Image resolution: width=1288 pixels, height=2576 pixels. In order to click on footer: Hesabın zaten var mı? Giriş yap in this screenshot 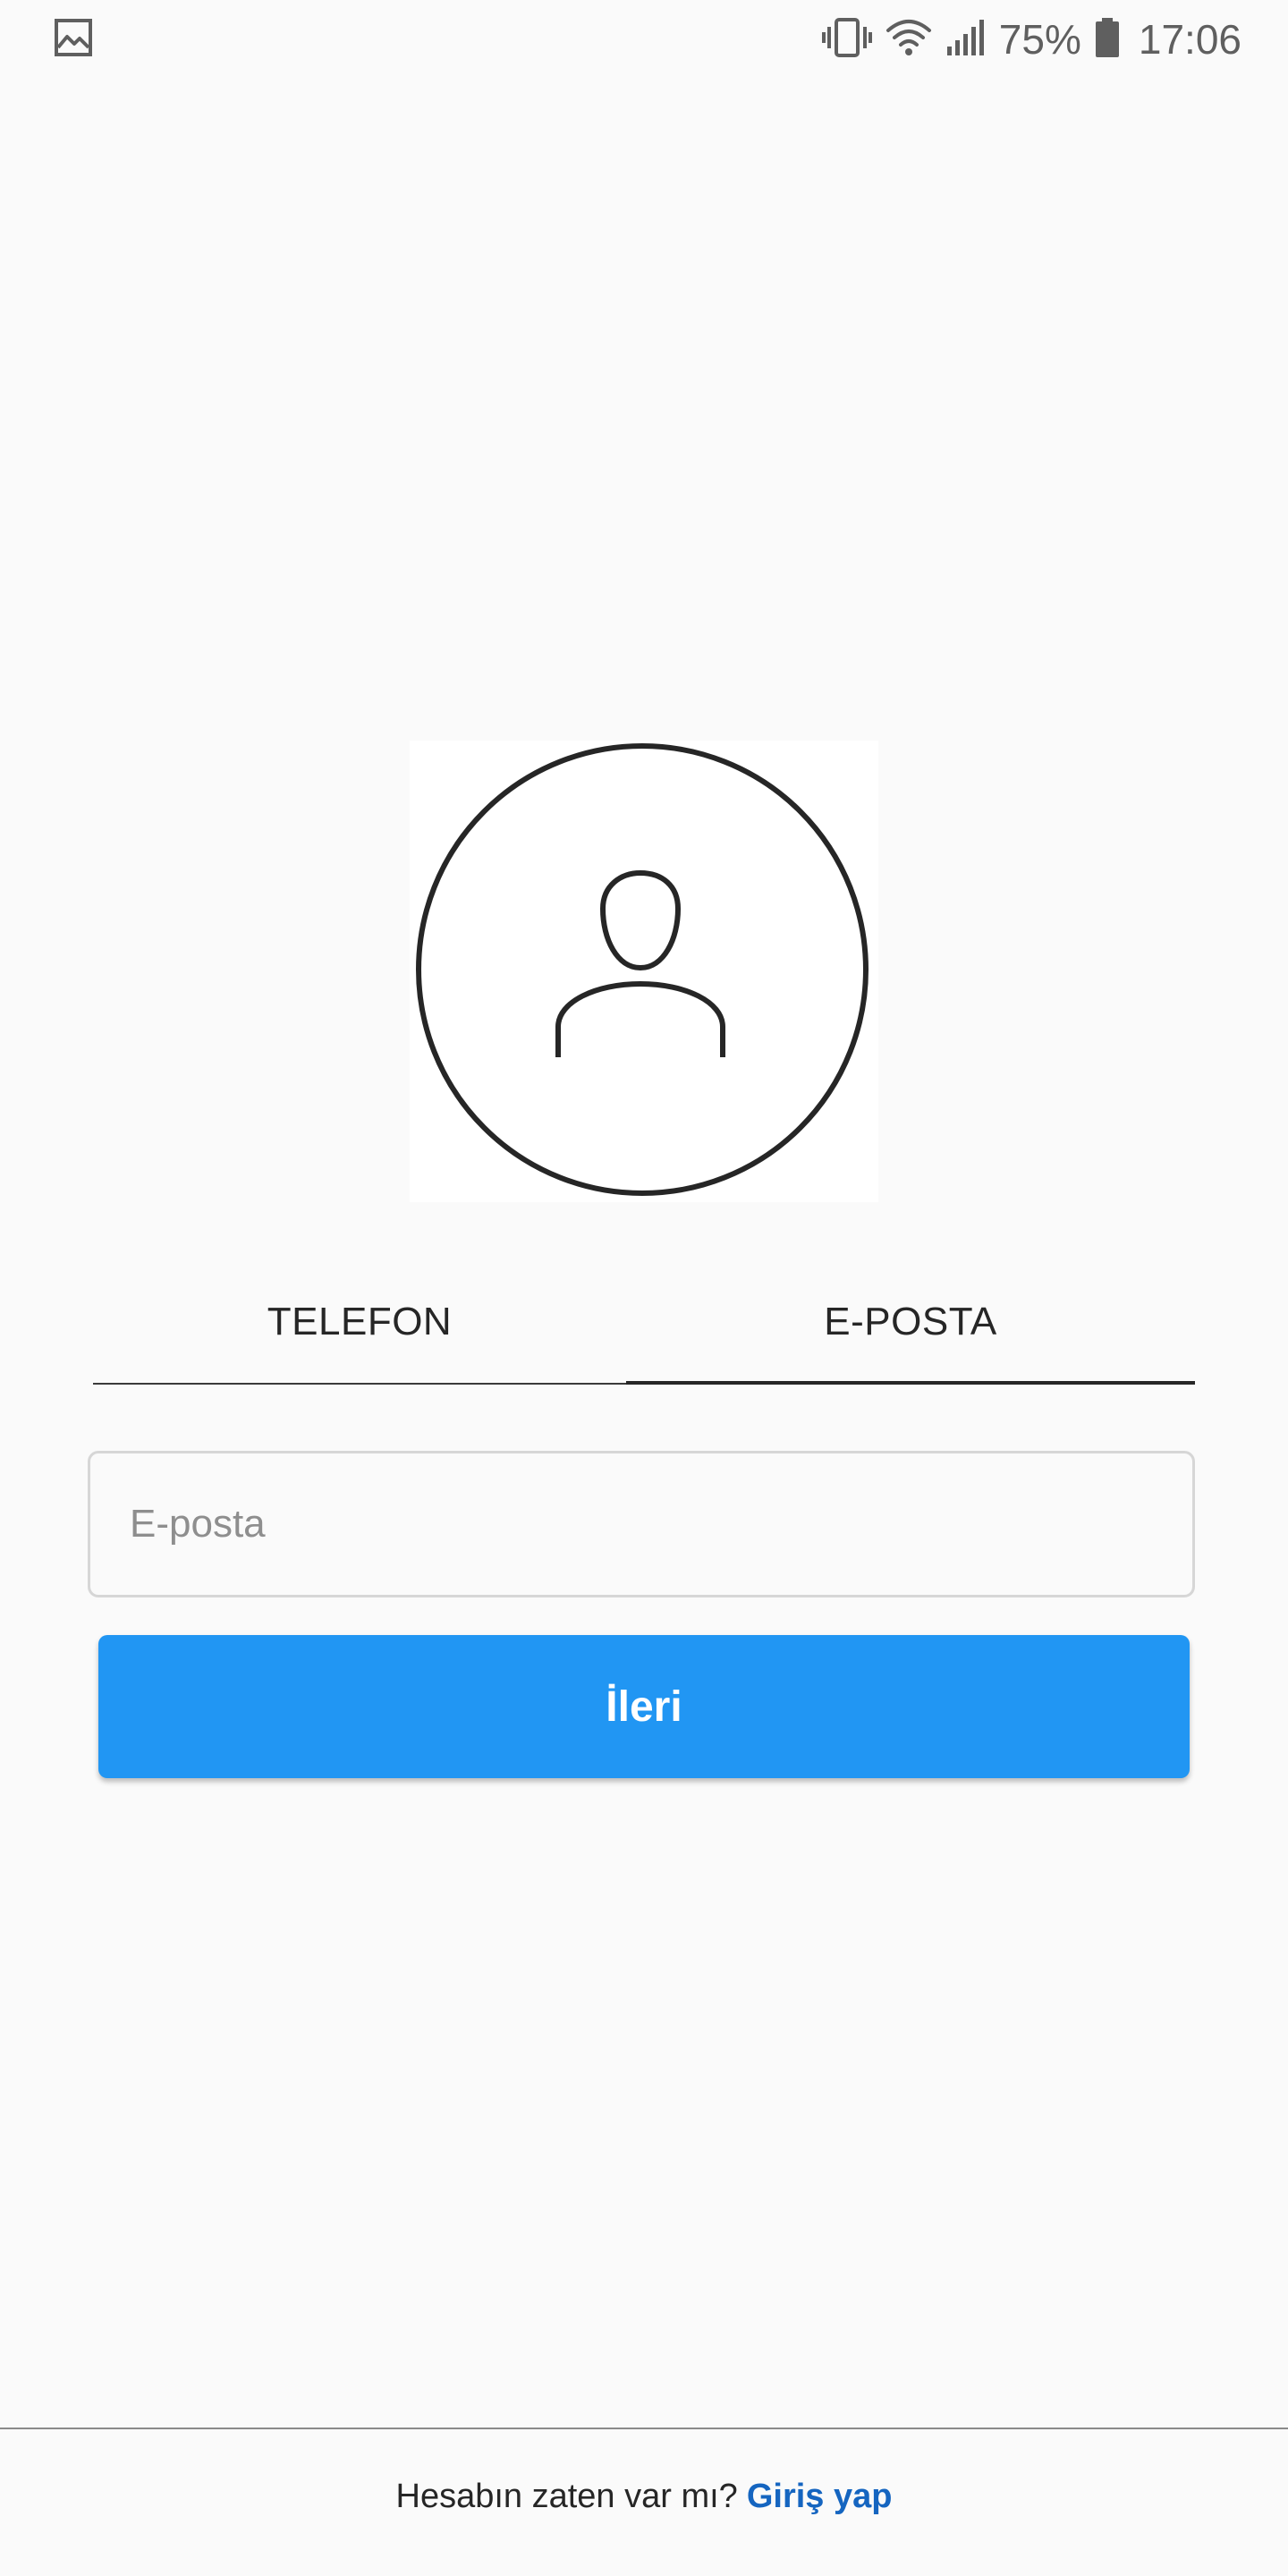, I will do `click(644, 2496)`.